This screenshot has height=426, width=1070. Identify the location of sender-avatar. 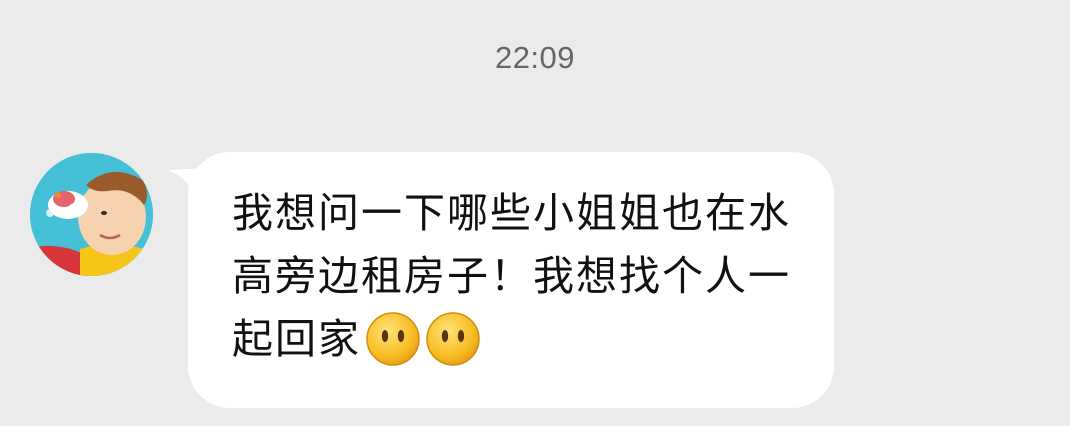
(91, 214).